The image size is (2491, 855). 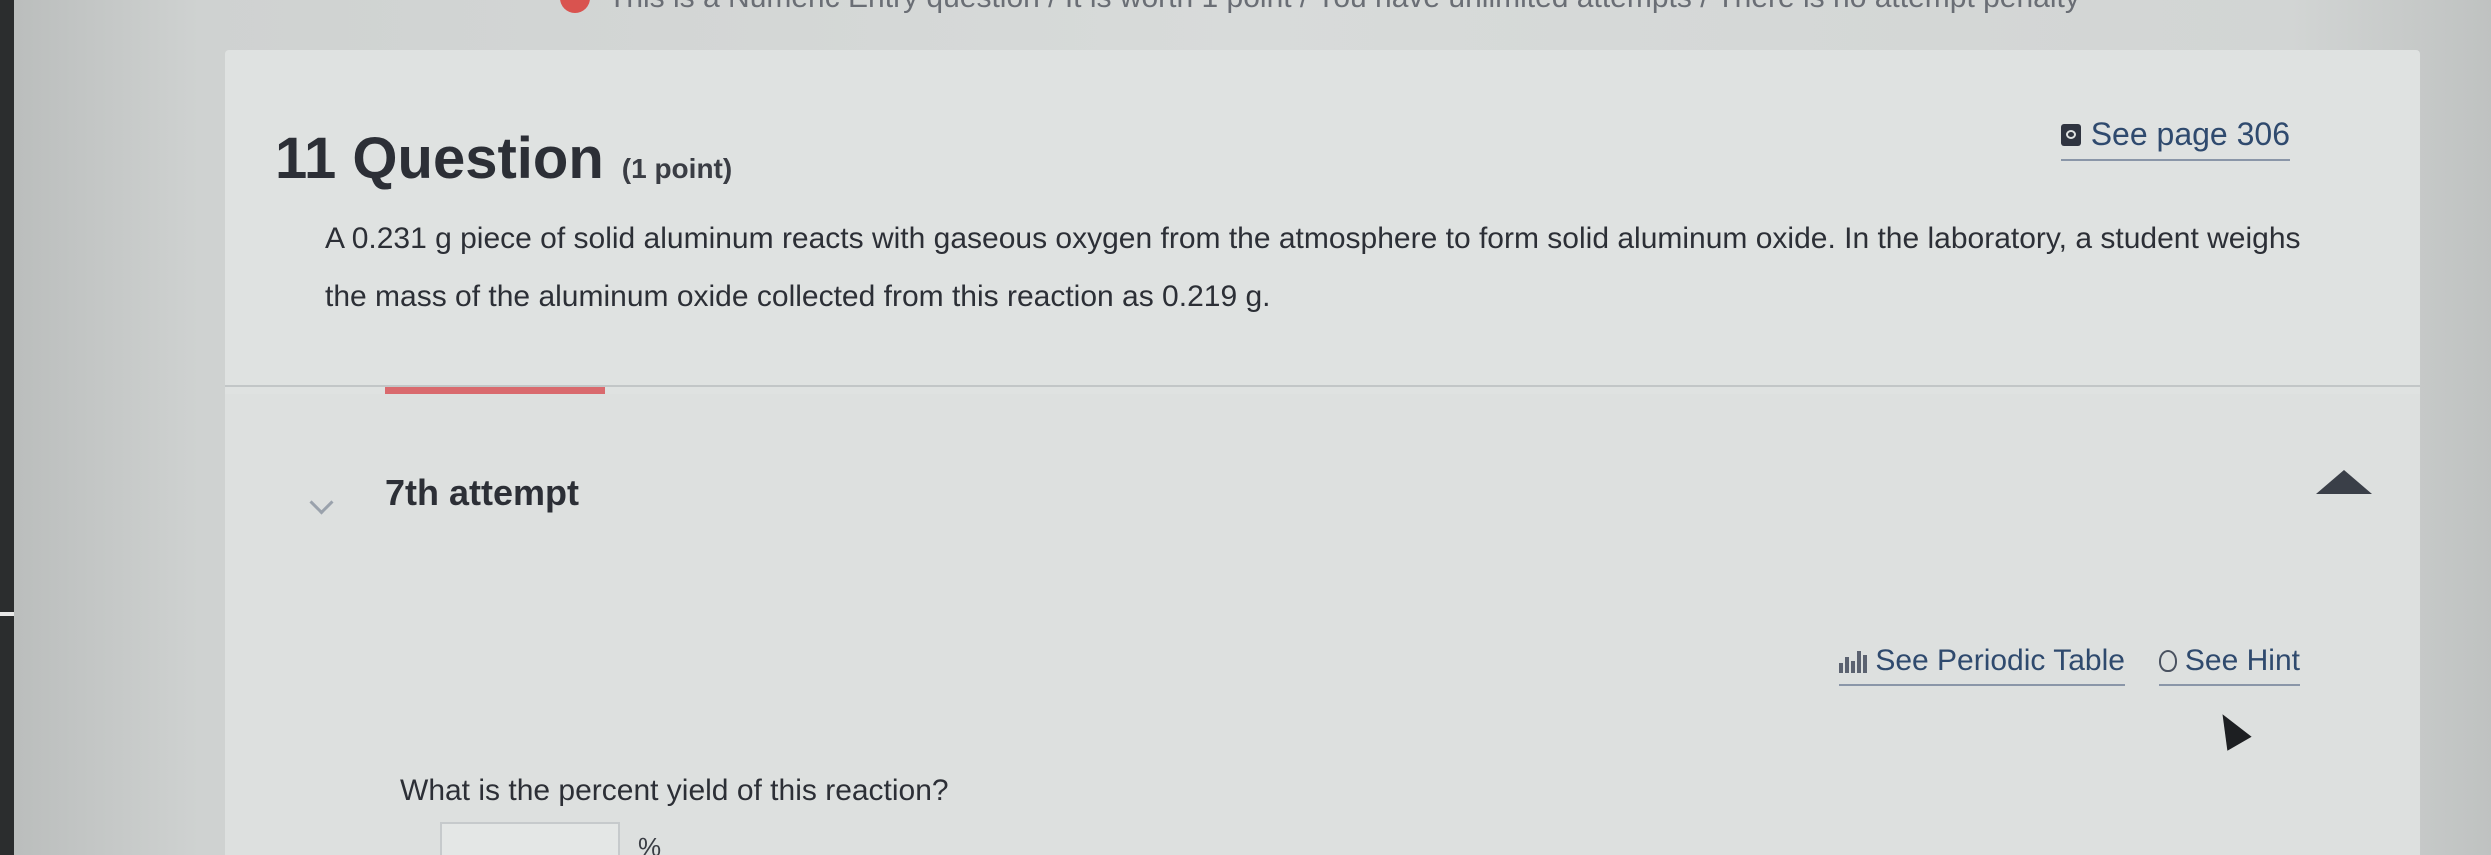 What do you see at coordinates (2190, 134) in the screenshot?
I see `see-page-label: See page 306` at bounding box center [2190, 134].